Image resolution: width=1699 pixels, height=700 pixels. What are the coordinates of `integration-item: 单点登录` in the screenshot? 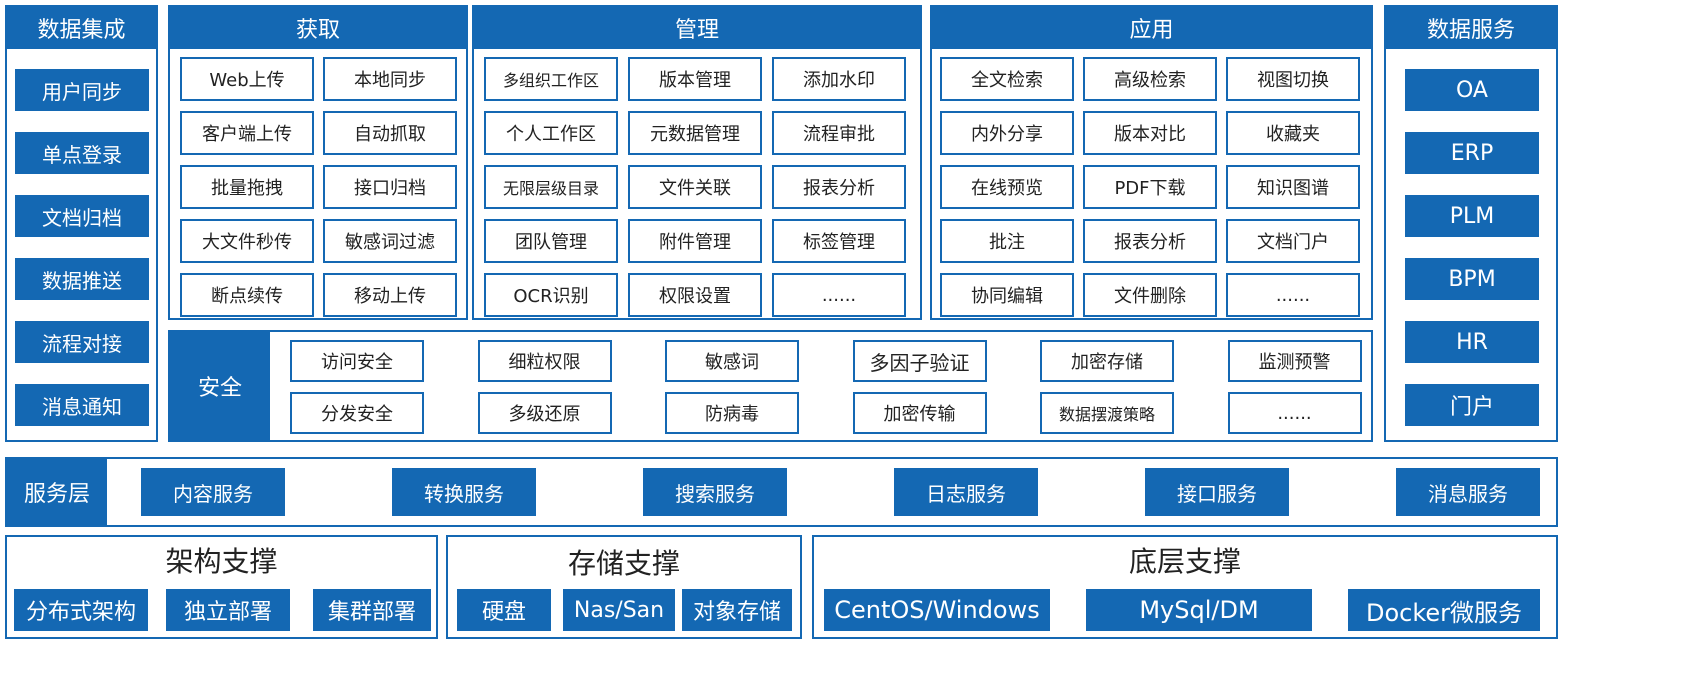 It's located at (82, 153).